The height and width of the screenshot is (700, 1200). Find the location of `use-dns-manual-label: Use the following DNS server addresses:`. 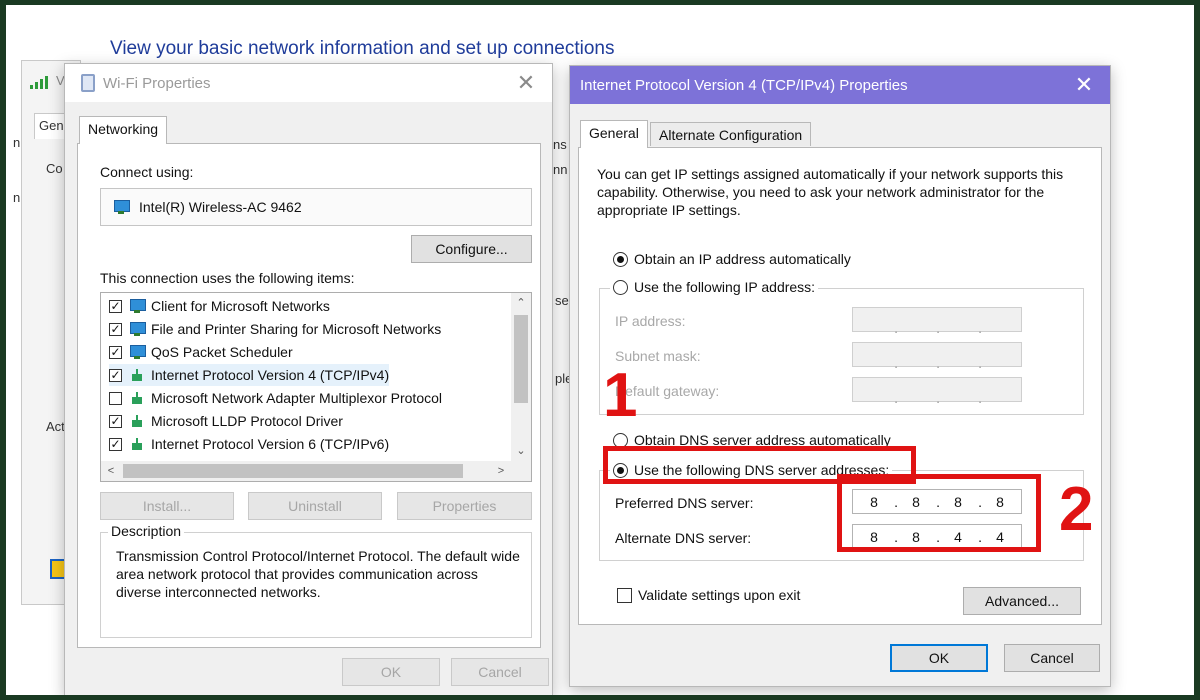

use-dns-manual-label: Use the following DNS server addresses: is located at coordinates (762, 470).